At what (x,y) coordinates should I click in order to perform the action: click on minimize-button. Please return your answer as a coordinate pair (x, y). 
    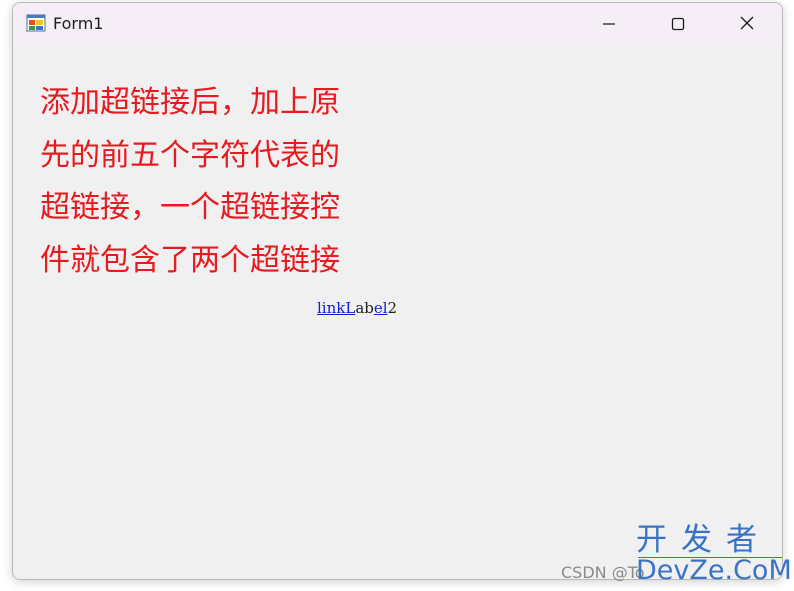
    Looking at the image, I should click on (609, 25).